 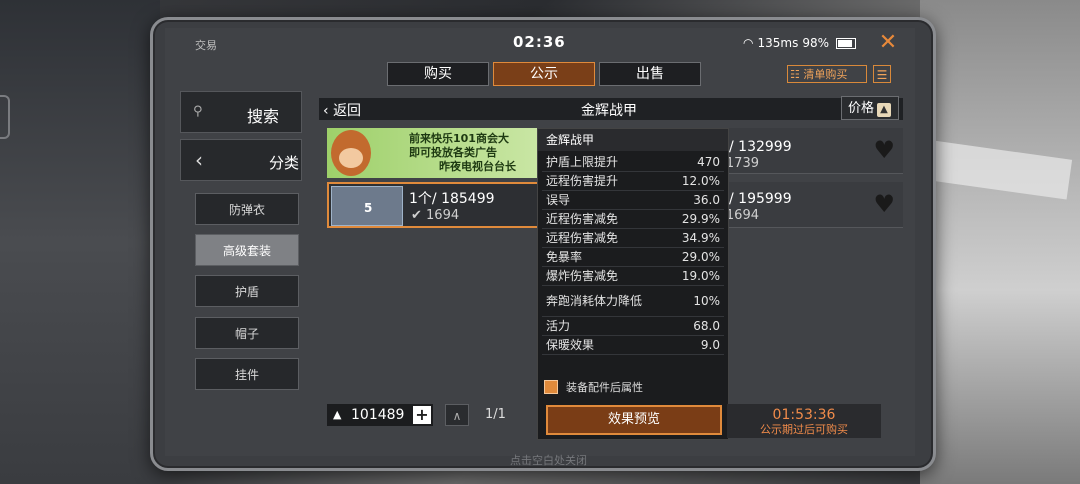 What do you see at coordinates (241, 112) in the screenshot?
I see `sidebar-search: ⚲ 搜索` at bounding box center [241, 112].